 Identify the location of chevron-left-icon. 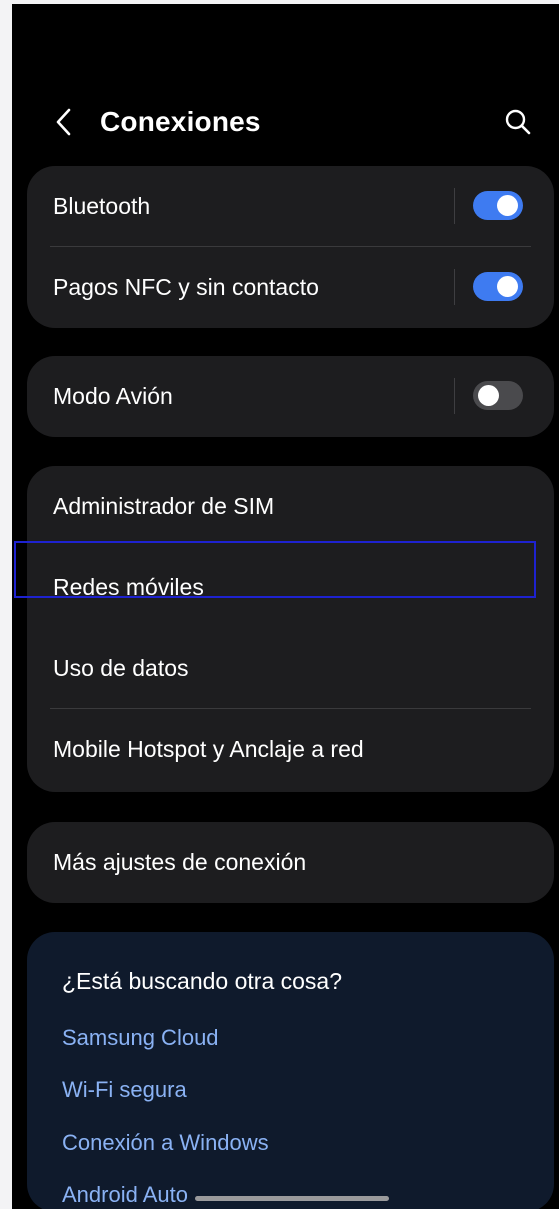
(63, 122).